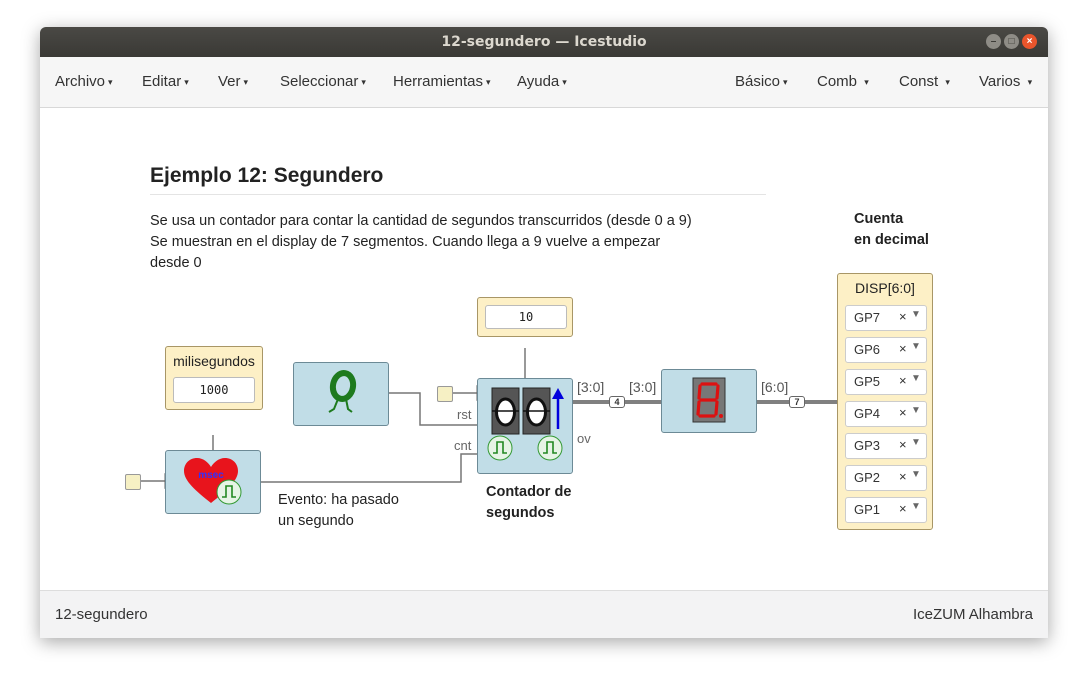  I want to click on menu-seleccionar: Seleccionar ▾, so click(323, 82).